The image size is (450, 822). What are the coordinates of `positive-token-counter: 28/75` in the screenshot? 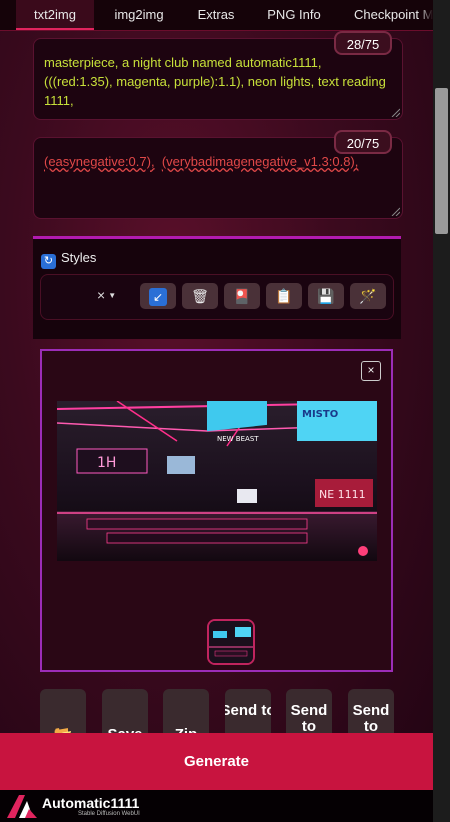 It's located at (363, 43).